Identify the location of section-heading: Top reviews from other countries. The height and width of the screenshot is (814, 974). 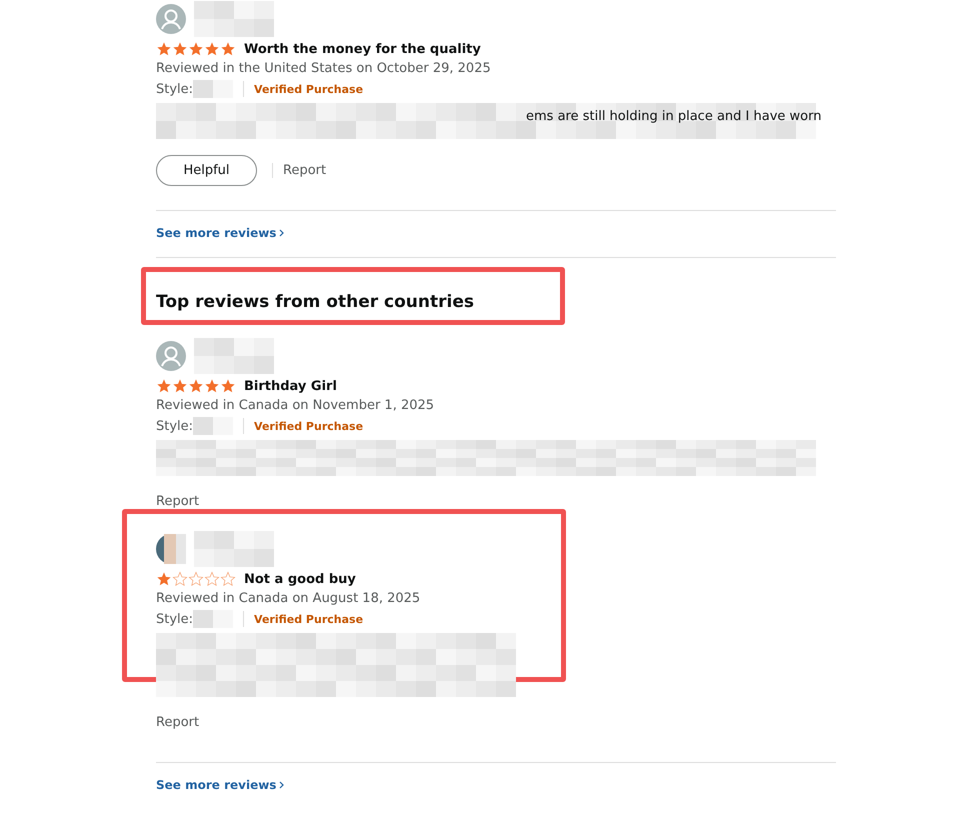
(315, 302).